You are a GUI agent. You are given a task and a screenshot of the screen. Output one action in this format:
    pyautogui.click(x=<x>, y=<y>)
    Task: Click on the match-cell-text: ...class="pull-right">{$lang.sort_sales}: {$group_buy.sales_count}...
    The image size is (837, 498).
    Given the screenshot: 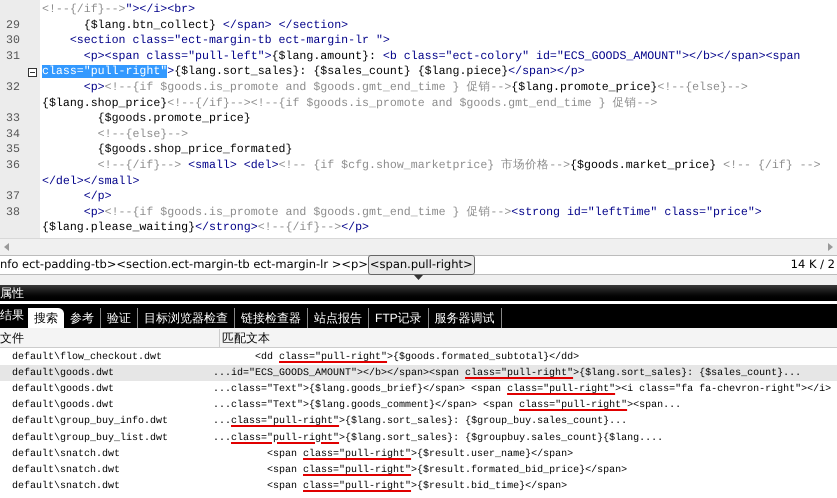 What is the action you would take?
    pyautogui.click(x=420, y=422)
    